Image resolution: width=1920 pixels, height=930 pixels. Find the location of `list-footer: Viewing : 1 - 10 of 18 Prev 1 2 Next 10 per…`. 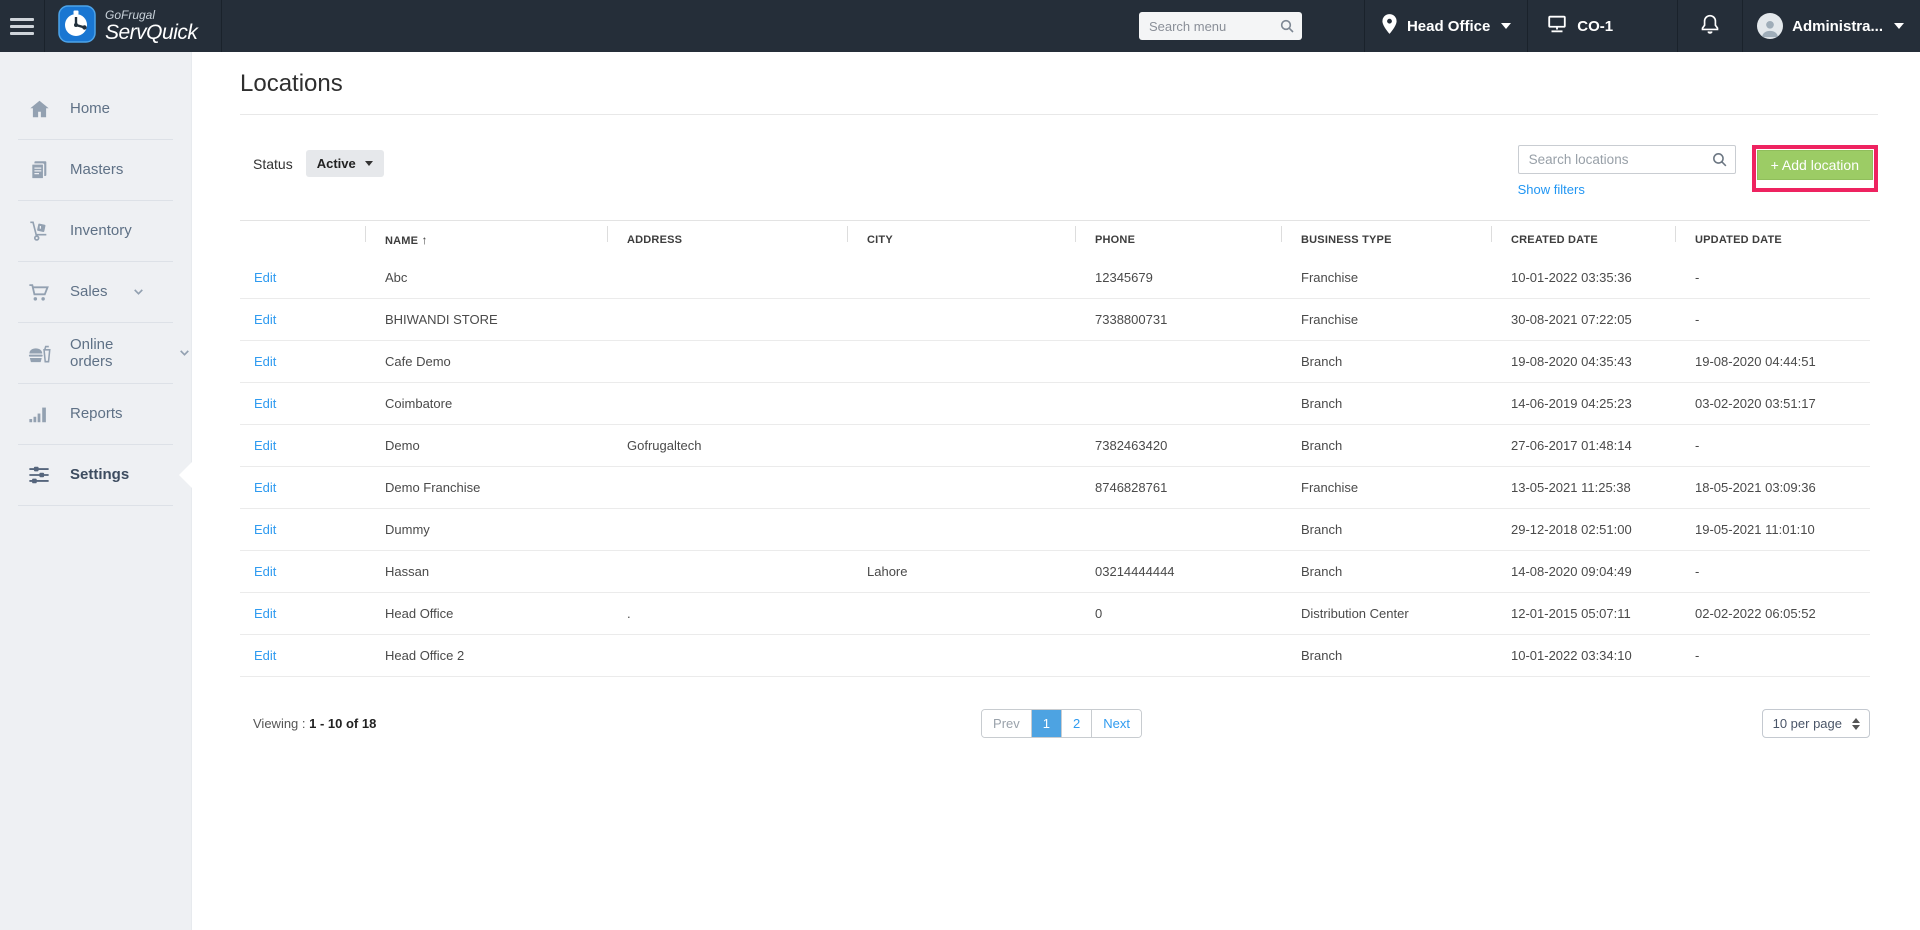

list-footer: Viewing : 1 - 10 of 18 Prev 1 2 Next 10 per… is located at coordinates (1055, 723).